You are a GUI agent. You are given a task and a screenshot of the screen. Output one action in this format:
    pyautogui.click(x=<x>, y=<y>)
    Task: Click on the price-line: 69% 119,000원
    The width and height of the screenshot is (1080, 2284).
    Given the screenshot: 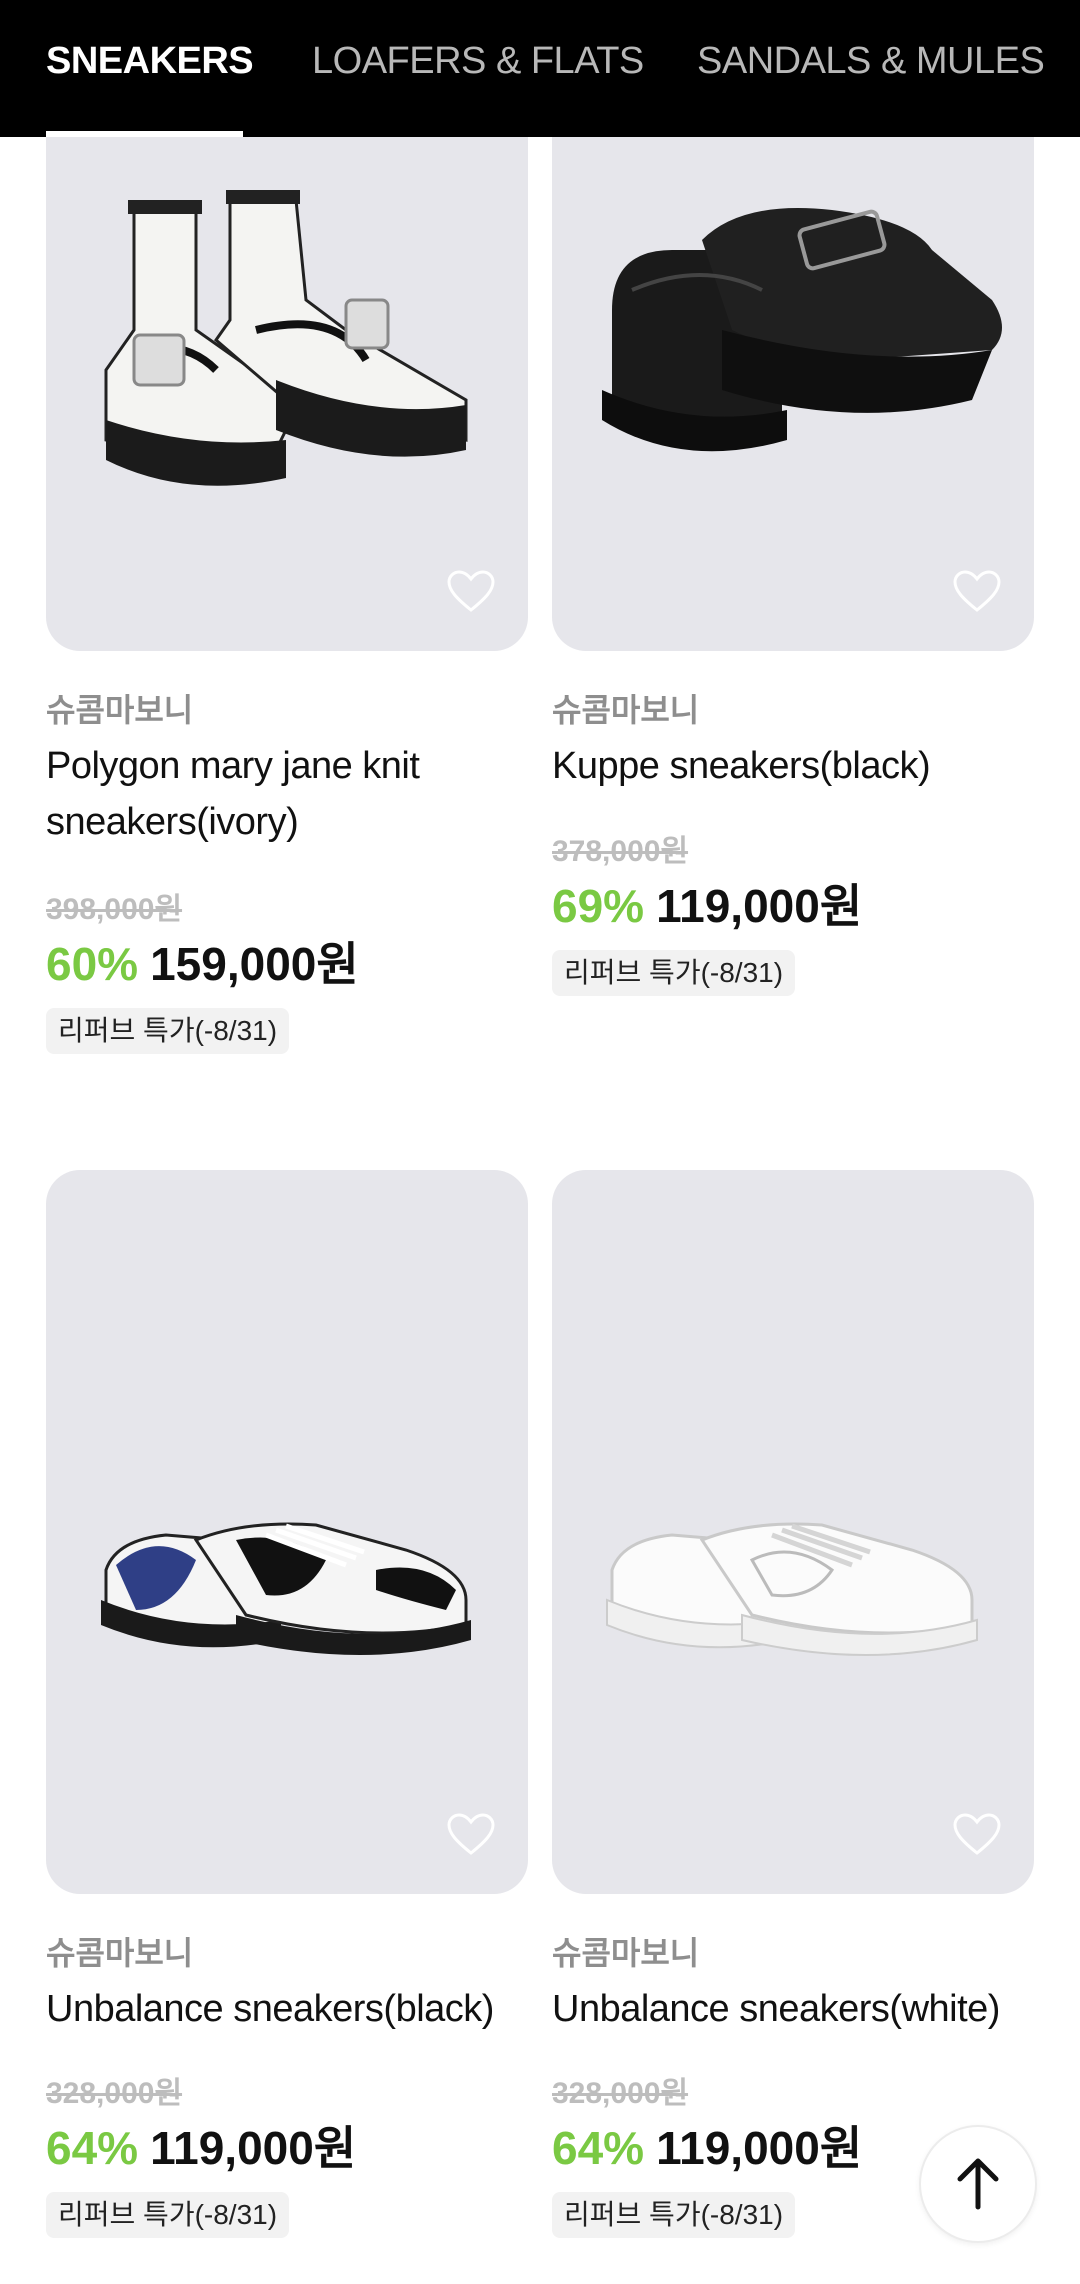 What is the action you would take?
    pyautogui.click(x=707, y=903)
    